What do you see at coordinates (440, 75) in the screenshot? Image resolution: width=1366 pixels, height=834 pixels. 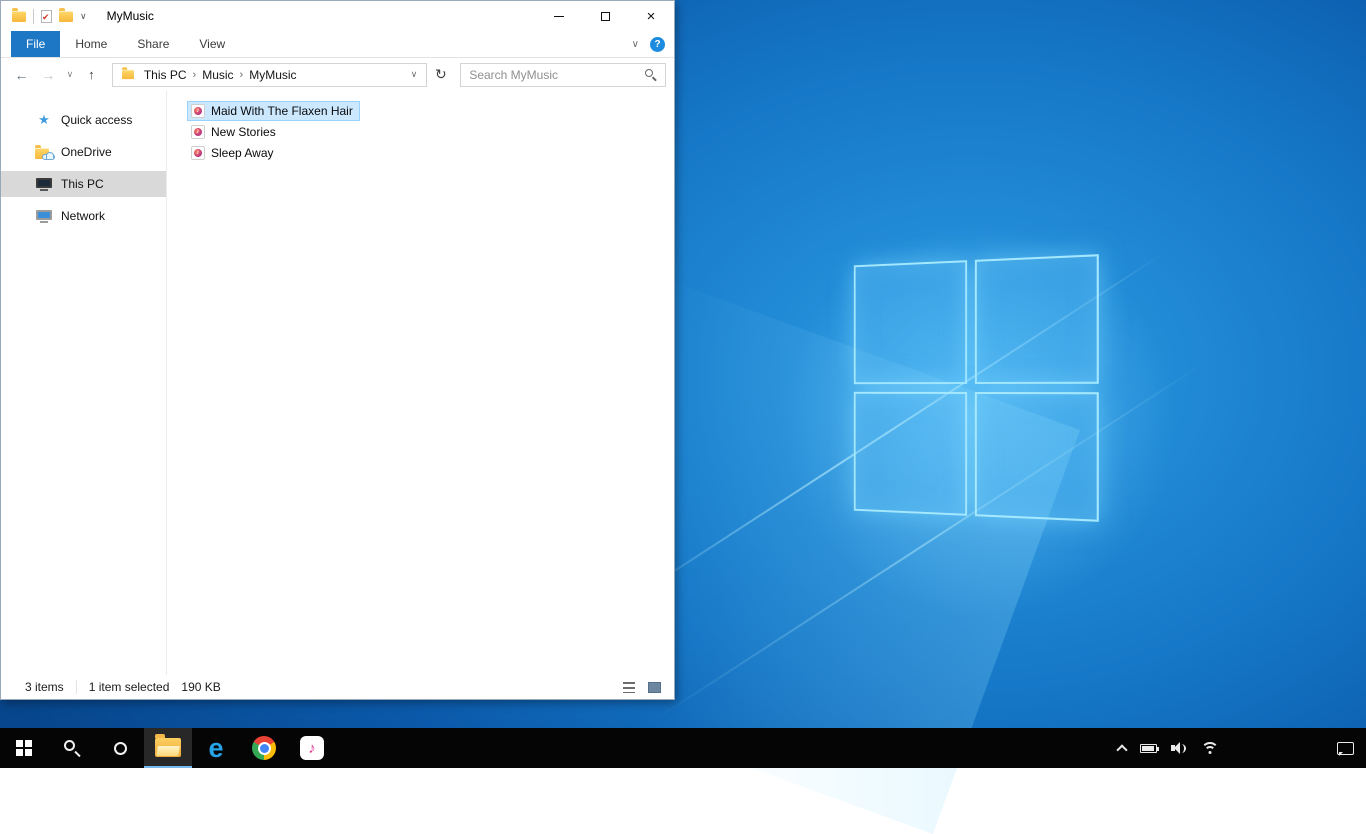 I see `refresh-button: ↻` at bounding box center [440, 75].